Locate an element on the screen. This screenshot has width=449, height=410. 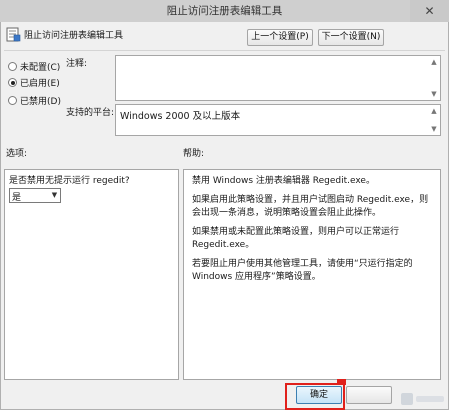
supported-platform-label: 支持的平台: is located at coordinates (90, 113).